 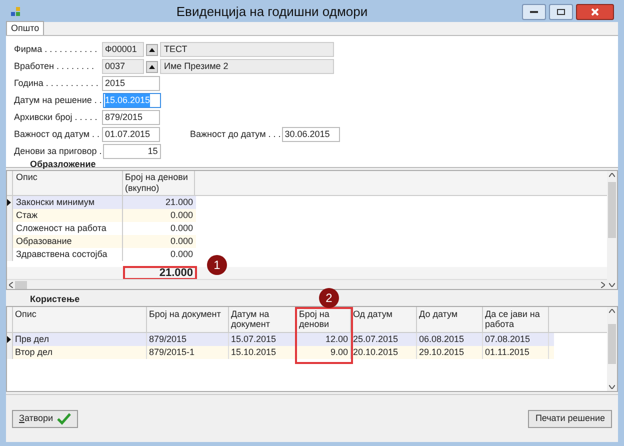 I want to click on table-cell-text: 21.000, so click(x=179, y=202).